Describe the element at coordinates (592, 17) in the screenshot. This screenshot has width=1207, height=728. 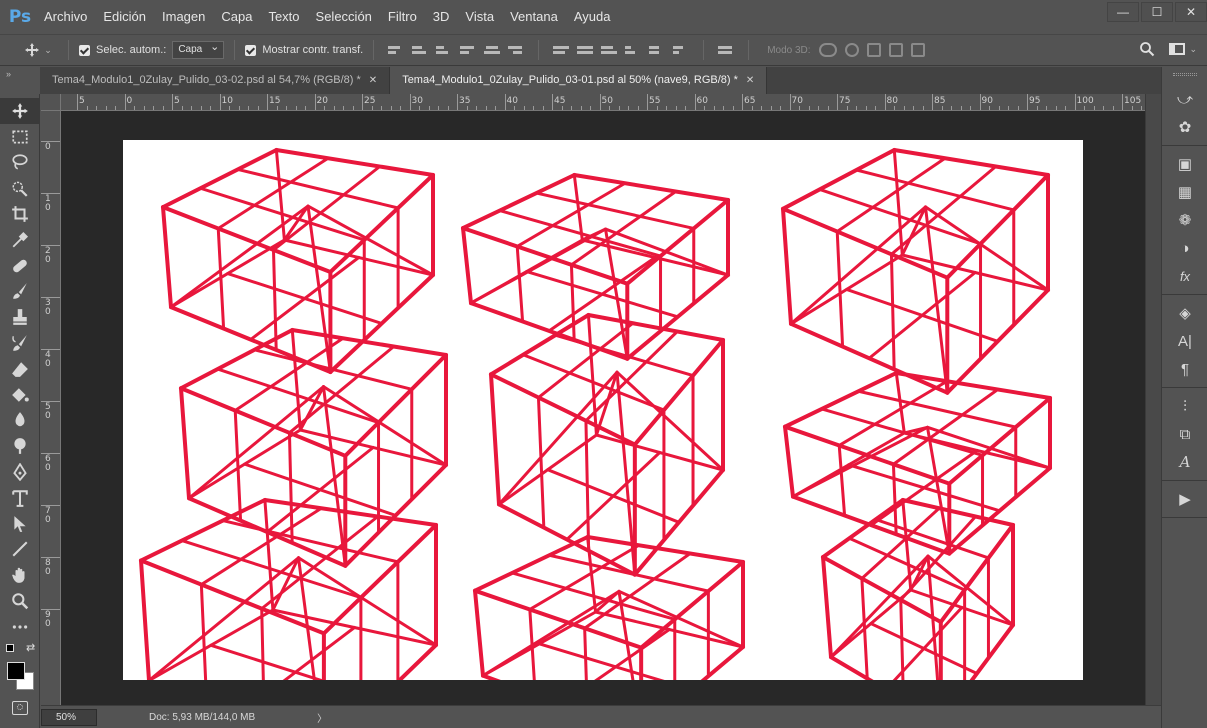
I see `menu-ayuda: Ayuda` at that location.